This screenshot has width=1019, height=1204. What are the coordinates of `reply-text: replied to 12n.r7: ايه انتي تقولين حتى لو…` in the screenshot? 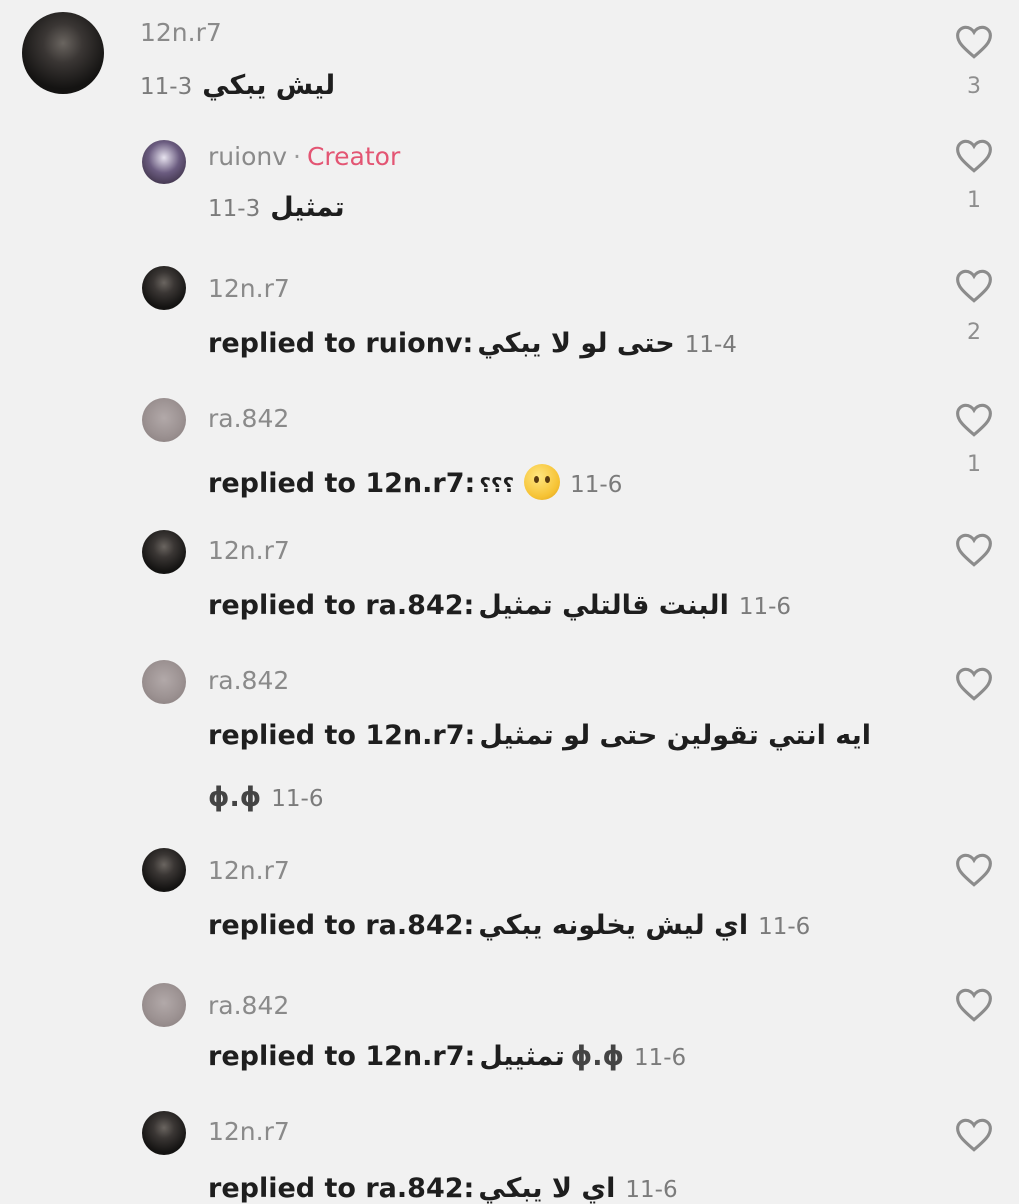 It's located at (539, 735).